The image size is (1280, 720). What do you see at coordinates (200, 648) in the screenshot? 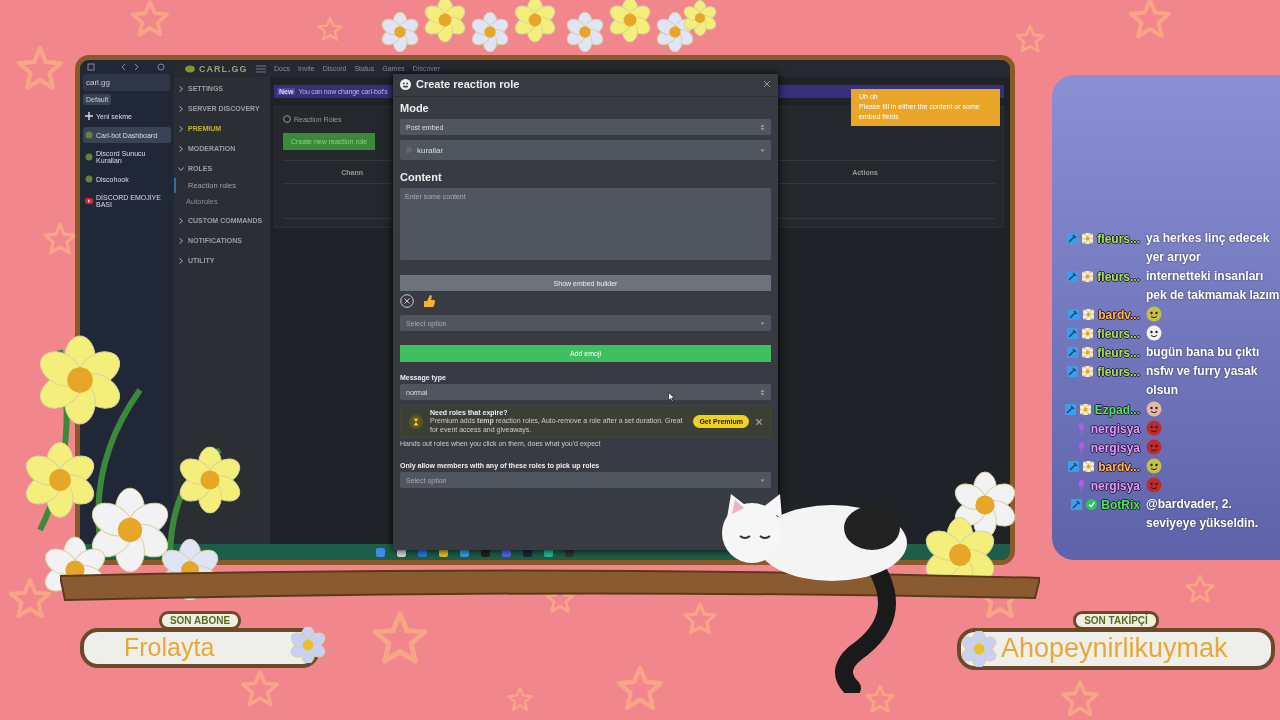
I see `name-plate: Frolayta` at bounding box center [200, 648].